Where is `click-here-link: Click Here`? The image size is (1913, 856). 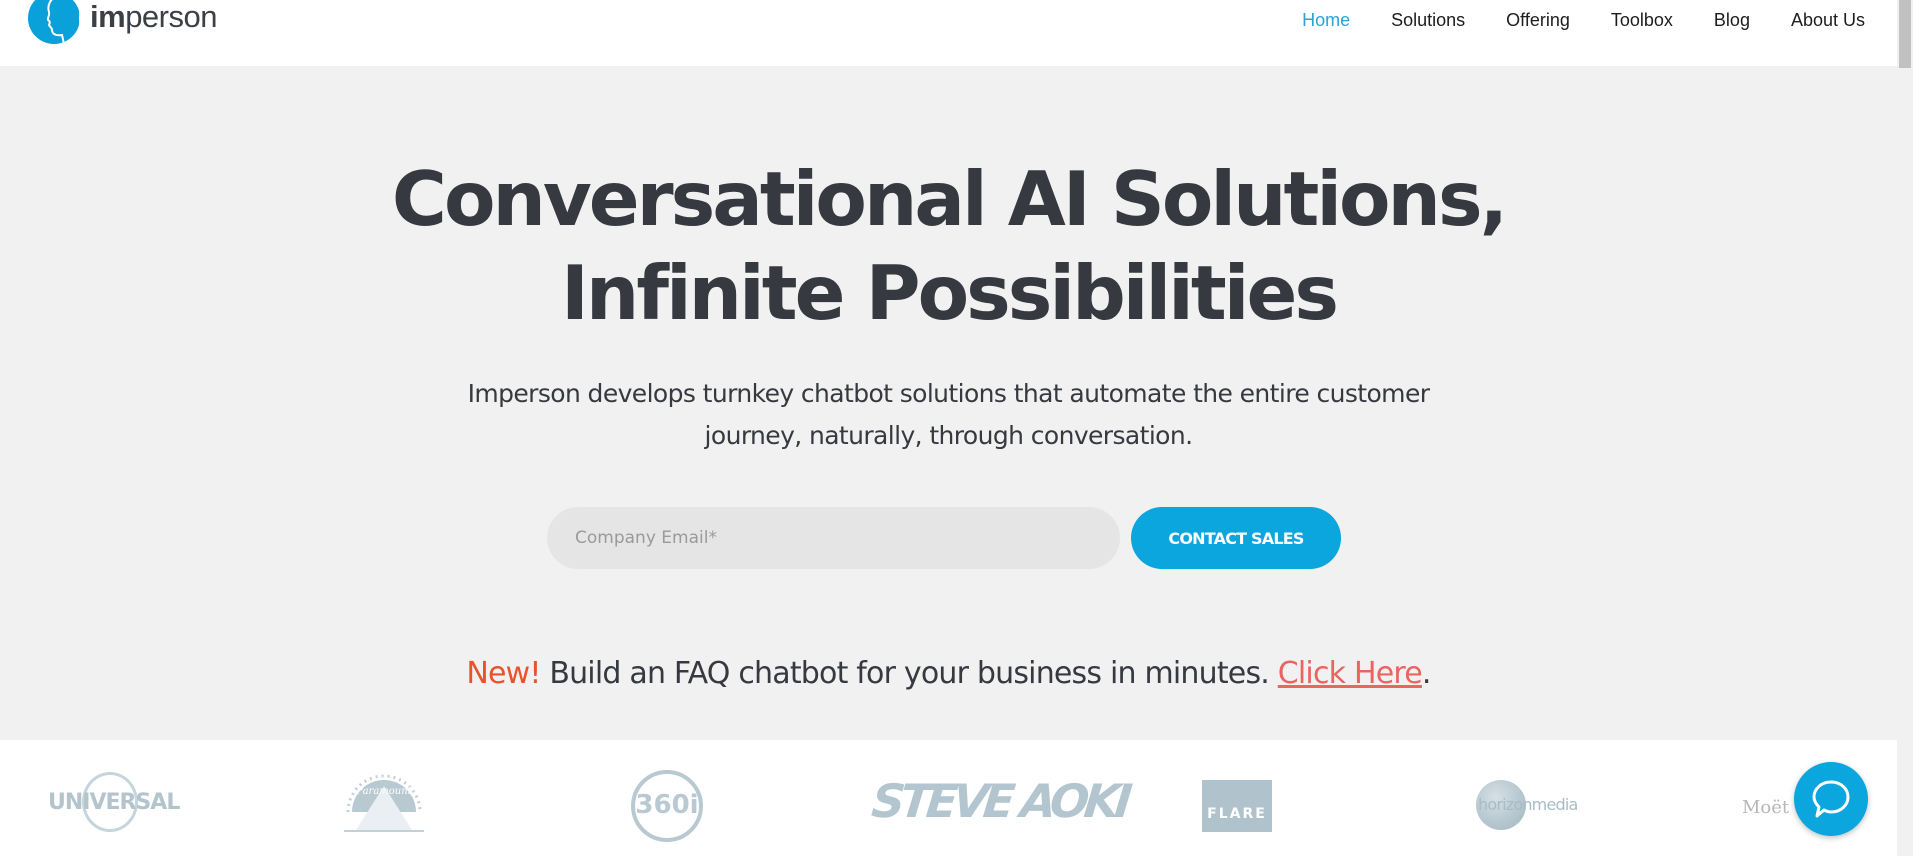
click-here-link: Click Here is located at coordinates (1350, 673).